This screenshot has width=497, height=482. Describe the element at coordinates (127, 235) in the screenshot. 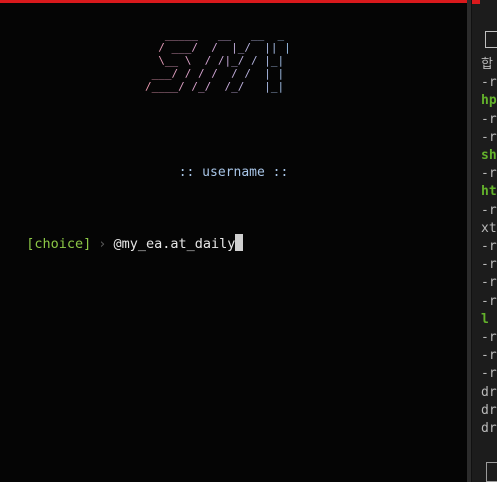

I see `prompt-line: [choice] › @my_ea.at_daily` at that location.